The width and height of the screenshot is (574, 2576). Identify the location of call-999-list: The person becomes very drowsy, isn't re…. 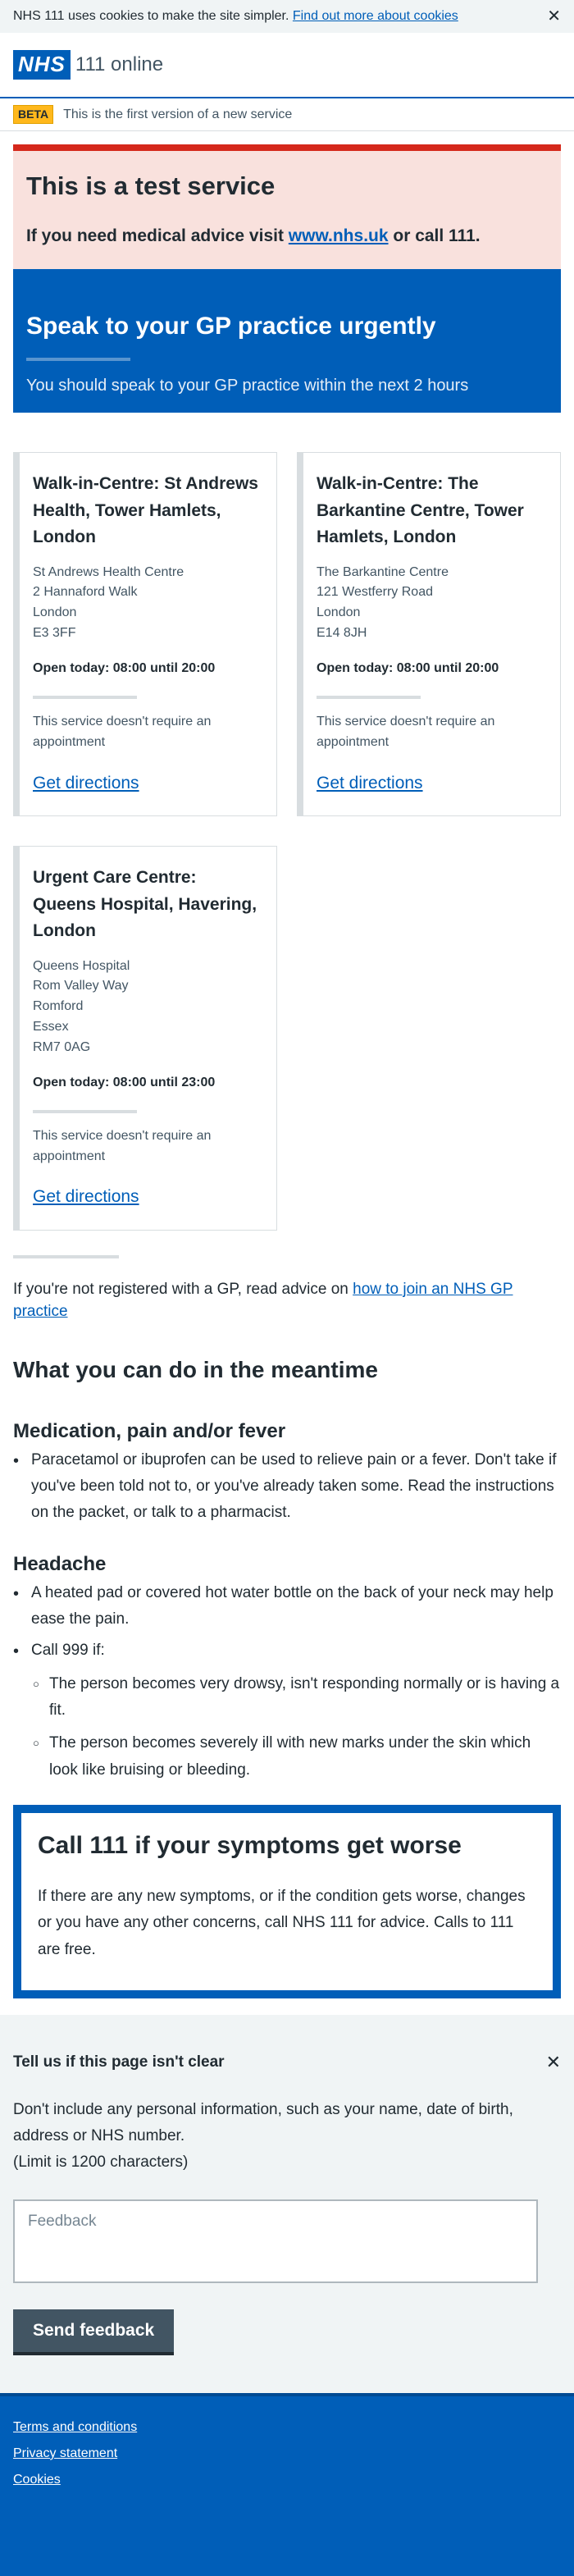
(296, 1728).